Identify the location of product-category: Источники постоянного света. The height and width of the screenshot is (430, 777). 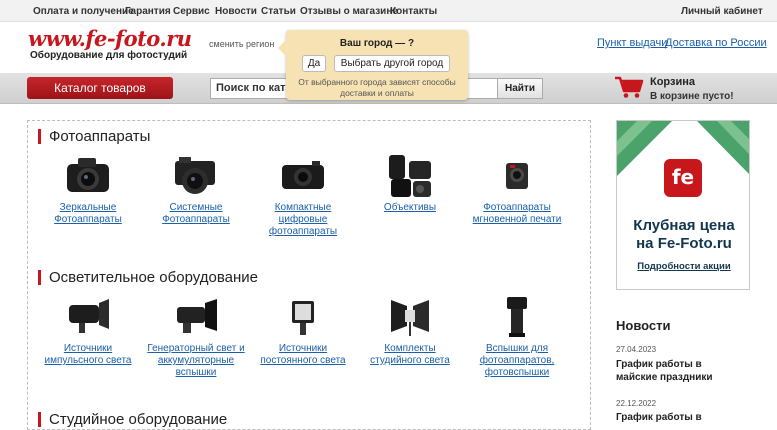
(303, 330).